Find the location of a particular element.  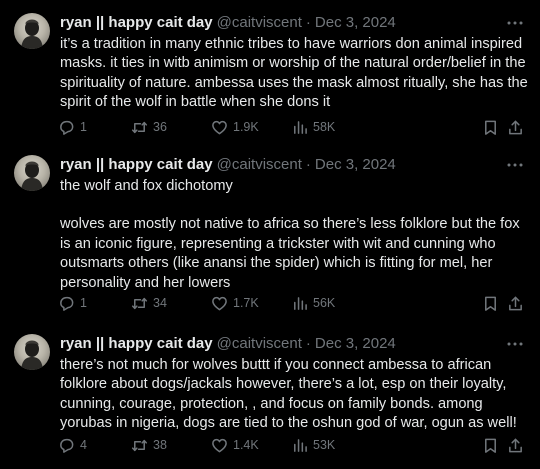

action-bar: 1 34 1.7K 56K is located at coordinates (292, 303).